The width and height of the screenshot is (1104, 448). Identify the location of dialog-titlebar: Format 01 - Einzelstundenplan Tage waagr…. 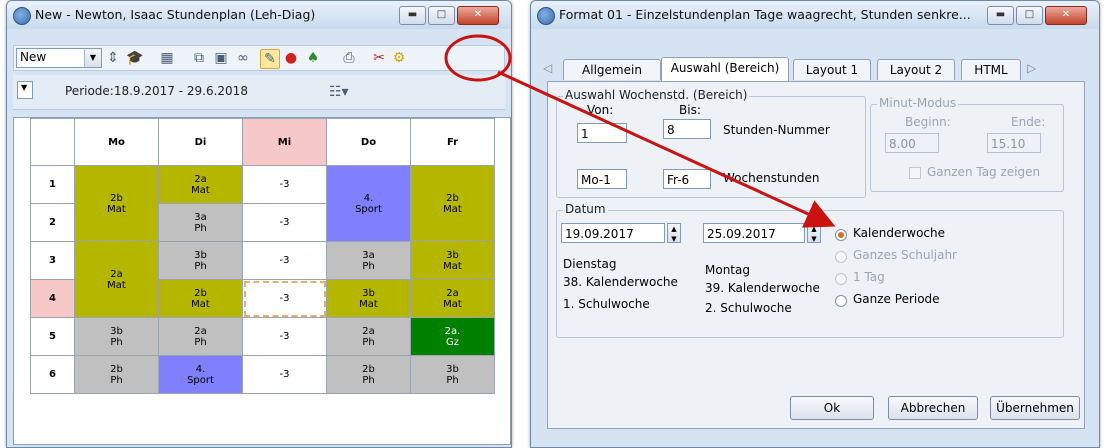
(815, 15).